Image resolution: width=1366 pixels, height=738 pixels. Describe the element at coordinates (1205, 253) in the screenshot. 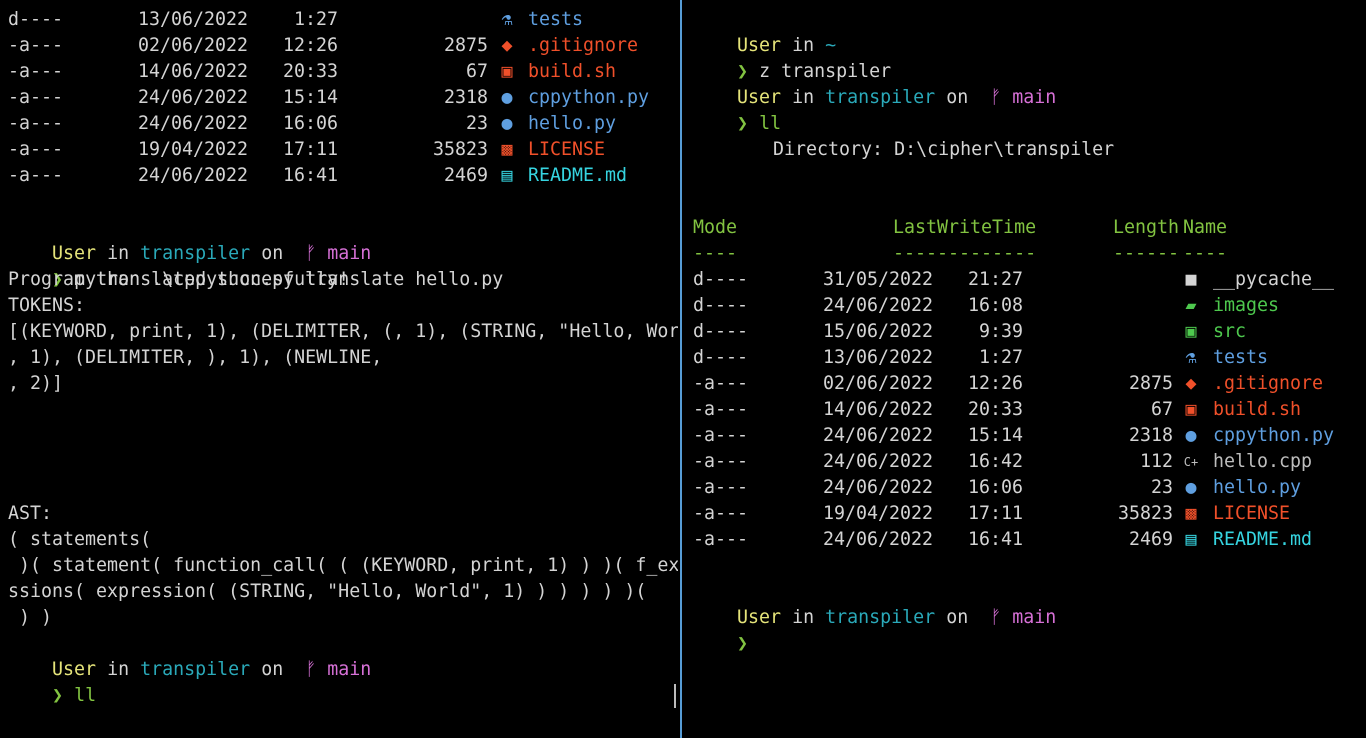

I see `underline-name: ----` at that location.